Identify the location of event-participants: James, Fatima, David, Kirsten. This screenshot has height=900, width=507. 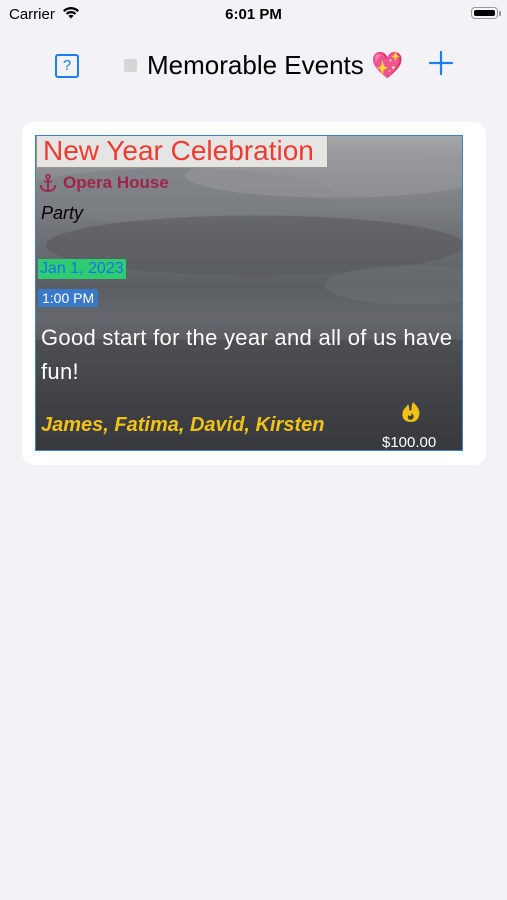
(183, 425).